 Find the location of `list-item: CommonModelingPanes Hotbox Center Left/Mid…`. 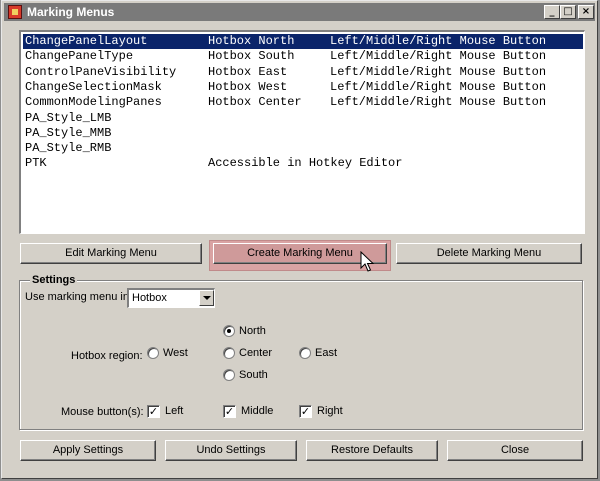

list-item: CommonModelingPanes Hotbox Center Left/Mid… is located at coordinates (303, 102).